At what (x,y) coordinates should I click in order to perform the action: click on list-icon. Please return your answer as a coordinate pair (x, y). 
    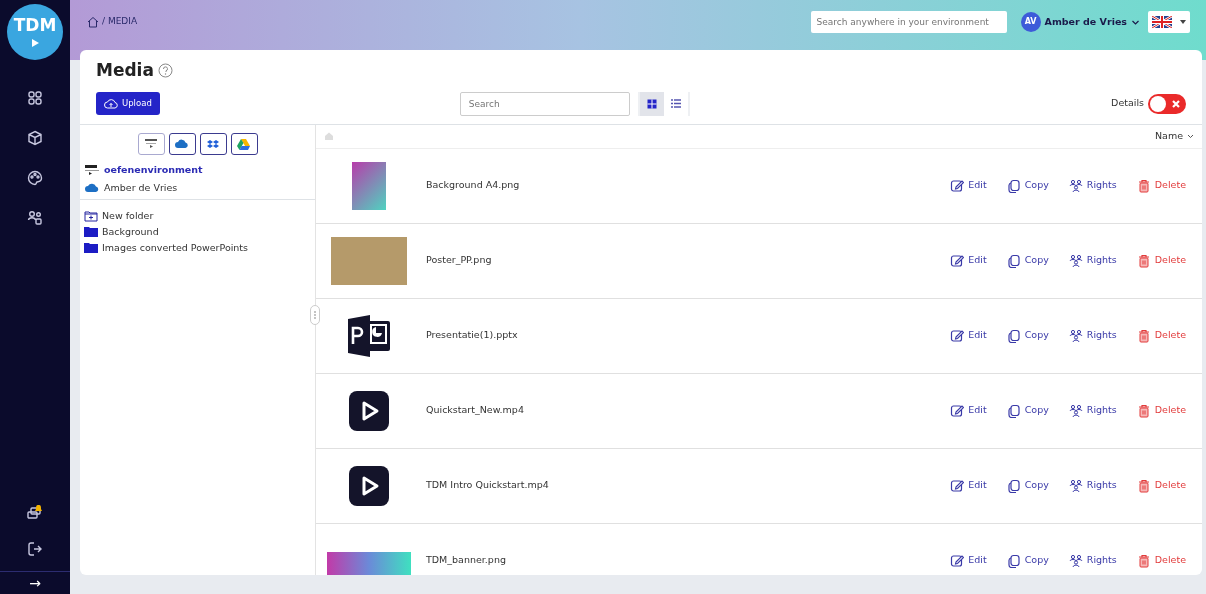
    Looking at the image, I should click on (675, 104).